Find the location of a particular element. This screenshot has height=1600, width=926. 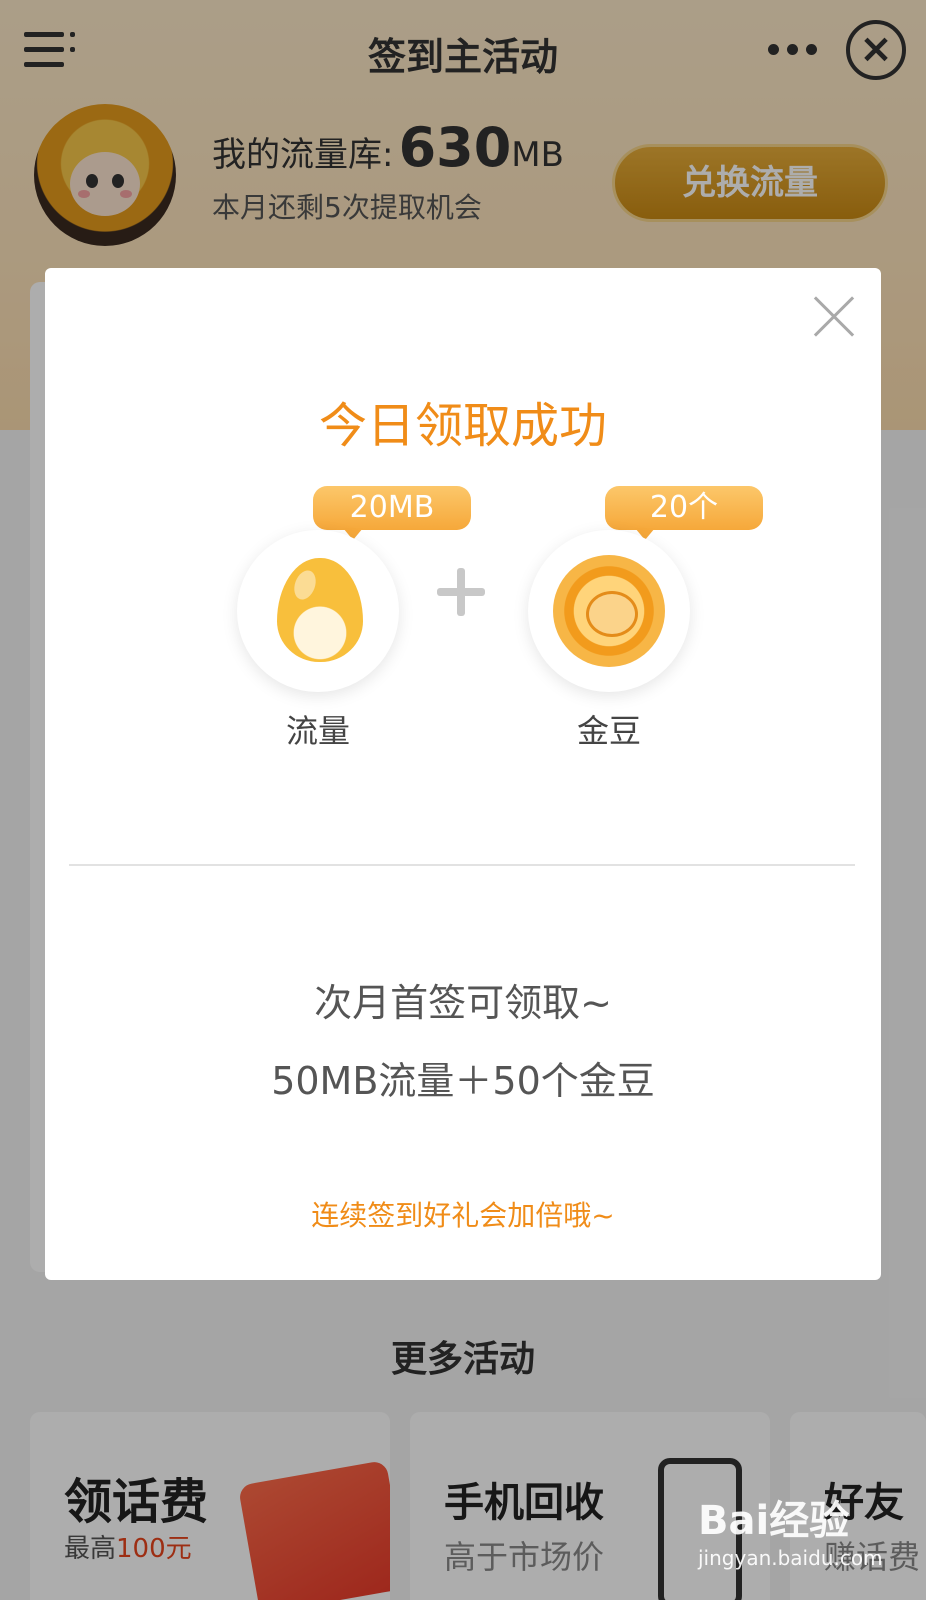

reward-flow is located at coordinates (318, 611).